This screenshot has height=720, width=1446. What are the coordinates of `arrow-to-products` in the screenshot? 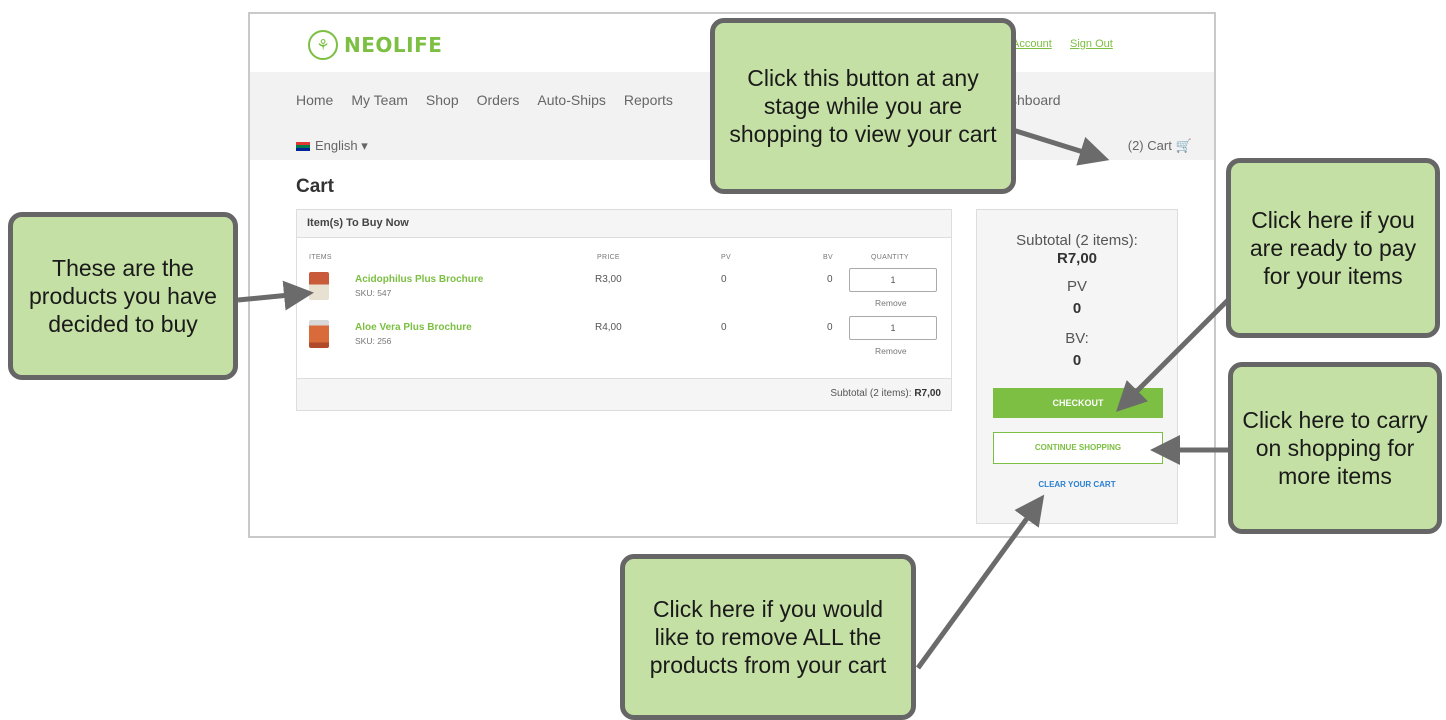 It's located at (275, 295).